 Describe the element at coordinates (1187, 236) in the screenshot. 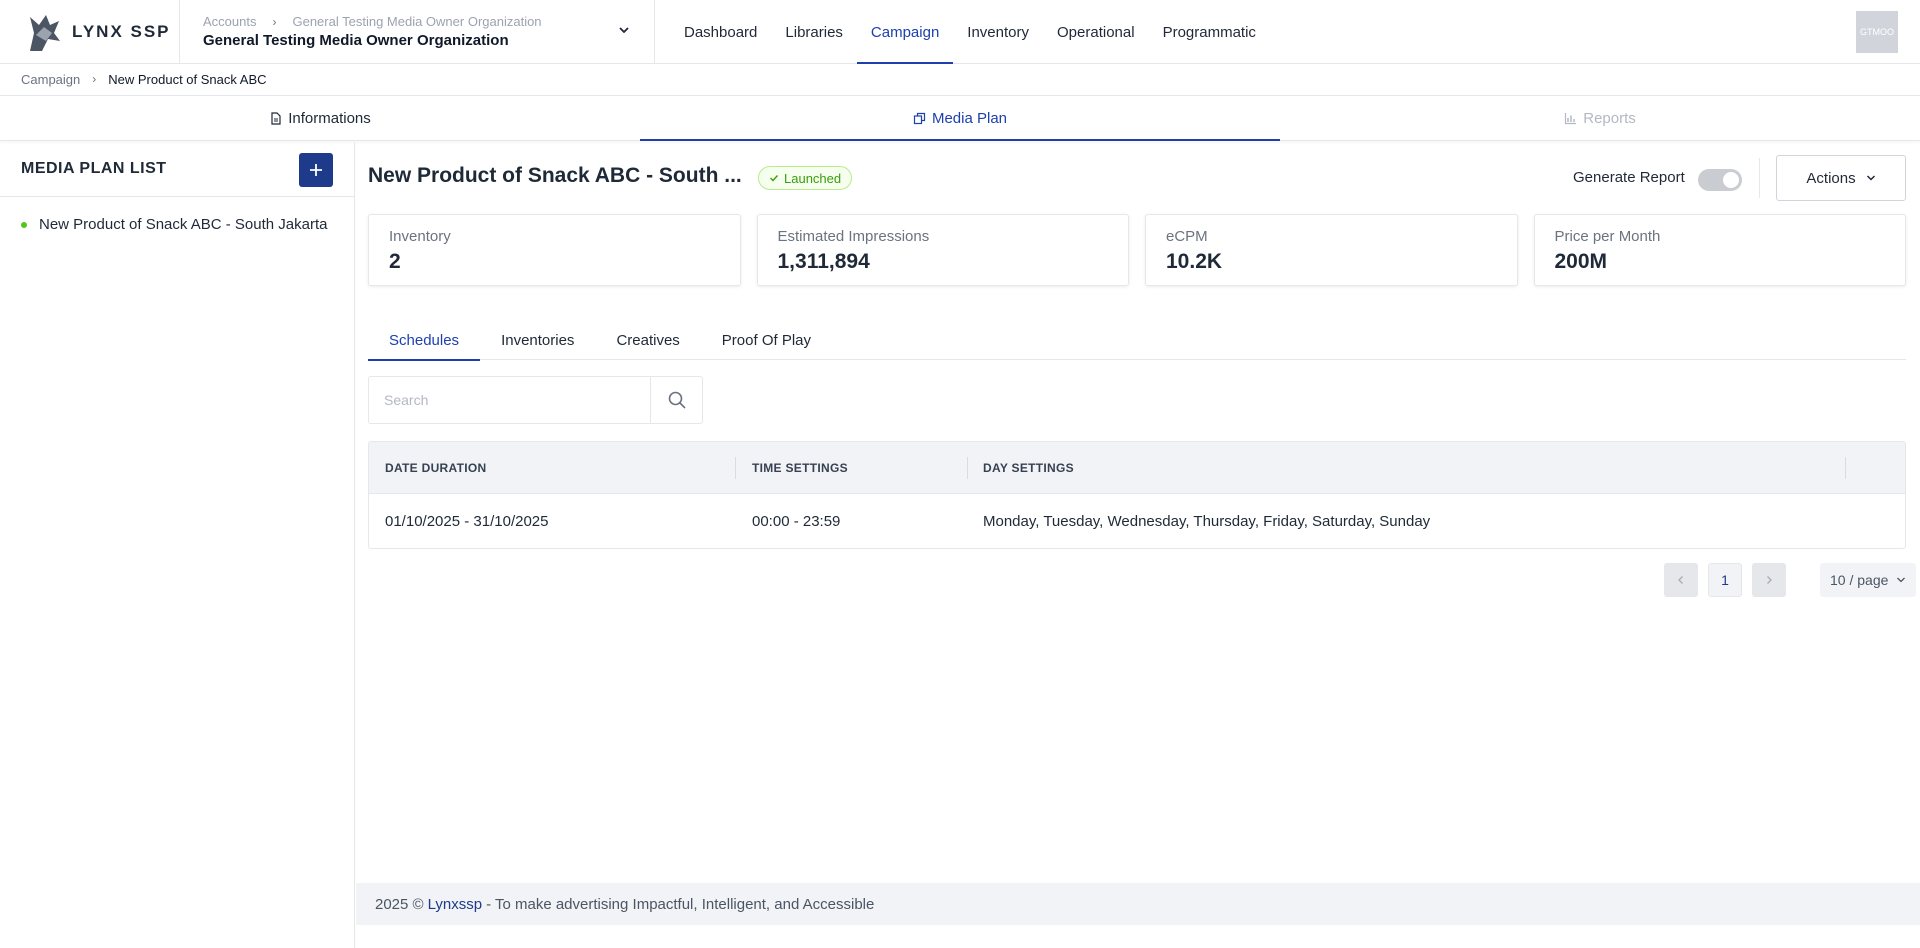

I see `stat-label: eCPM` at that location.